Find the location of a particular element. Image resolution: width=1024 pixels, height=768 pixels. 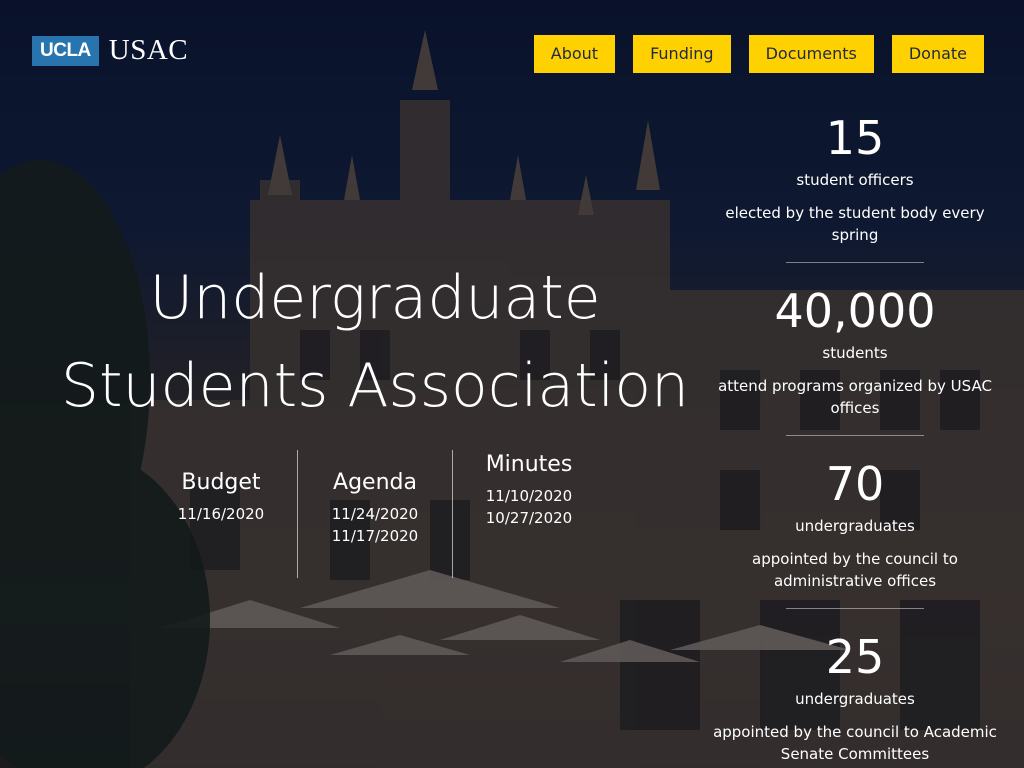

nav-documents-button: Documents is located at coordinates (811, 54).